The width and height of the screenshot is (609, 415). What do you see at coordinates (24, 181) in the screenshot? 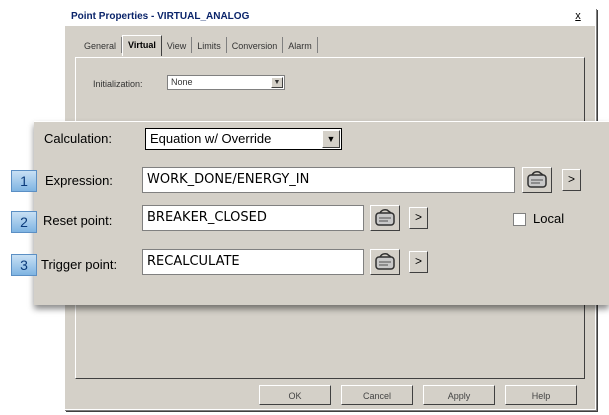
I see `badge-1: 1` at bounding box center [24, 181].